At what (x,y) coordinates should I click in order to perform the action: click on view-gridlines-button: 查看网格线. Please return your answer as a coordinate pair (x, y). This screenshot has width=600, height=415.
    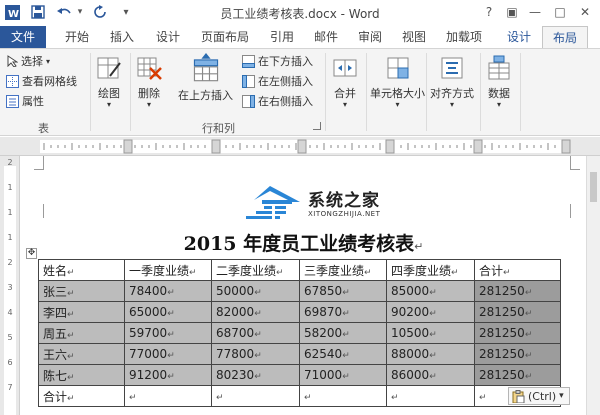
    Looking at the image, I should click on (41, 81).